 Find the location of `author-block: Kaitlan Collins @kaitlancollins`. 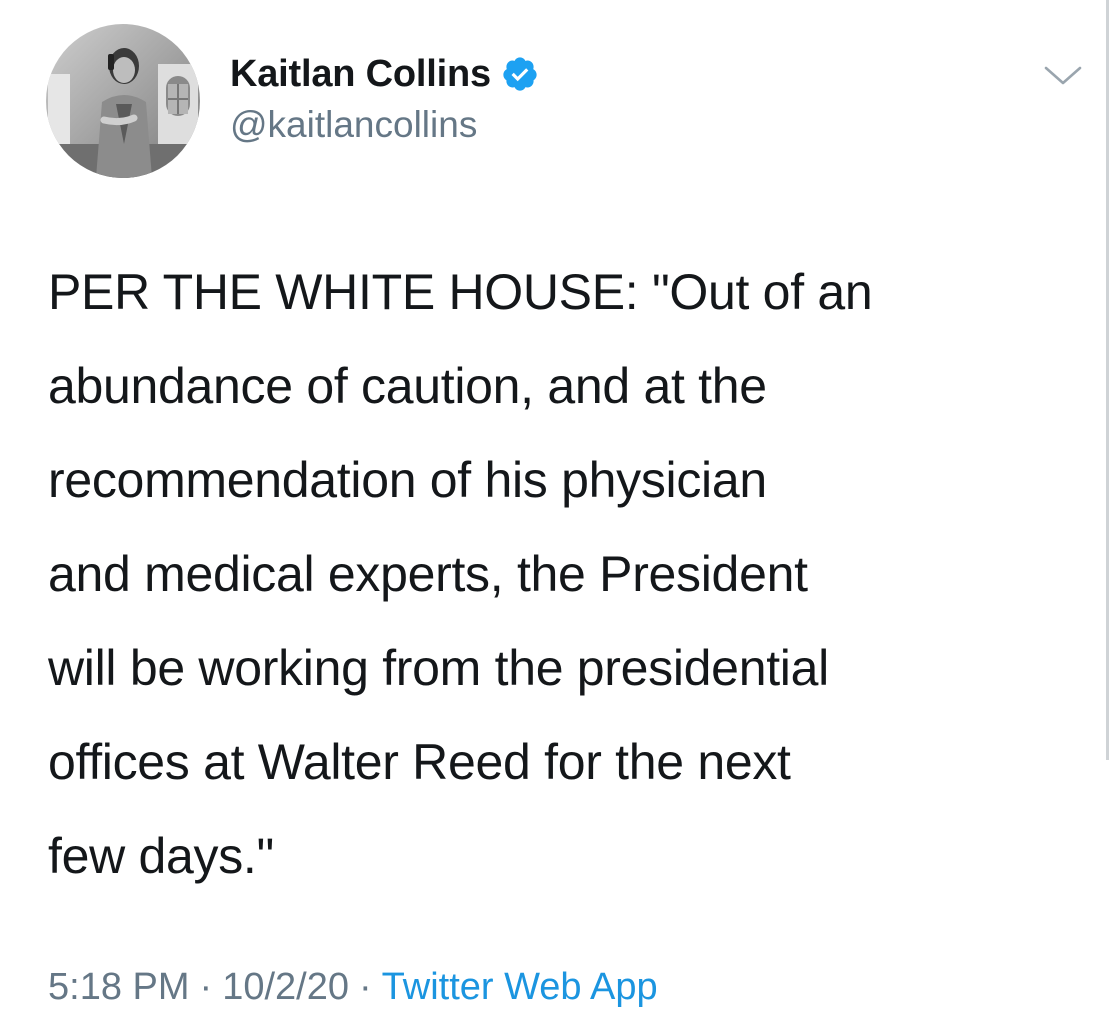

author-block: Kaitlan Collins @kaitlancollins is located at coordinates (384, 98).